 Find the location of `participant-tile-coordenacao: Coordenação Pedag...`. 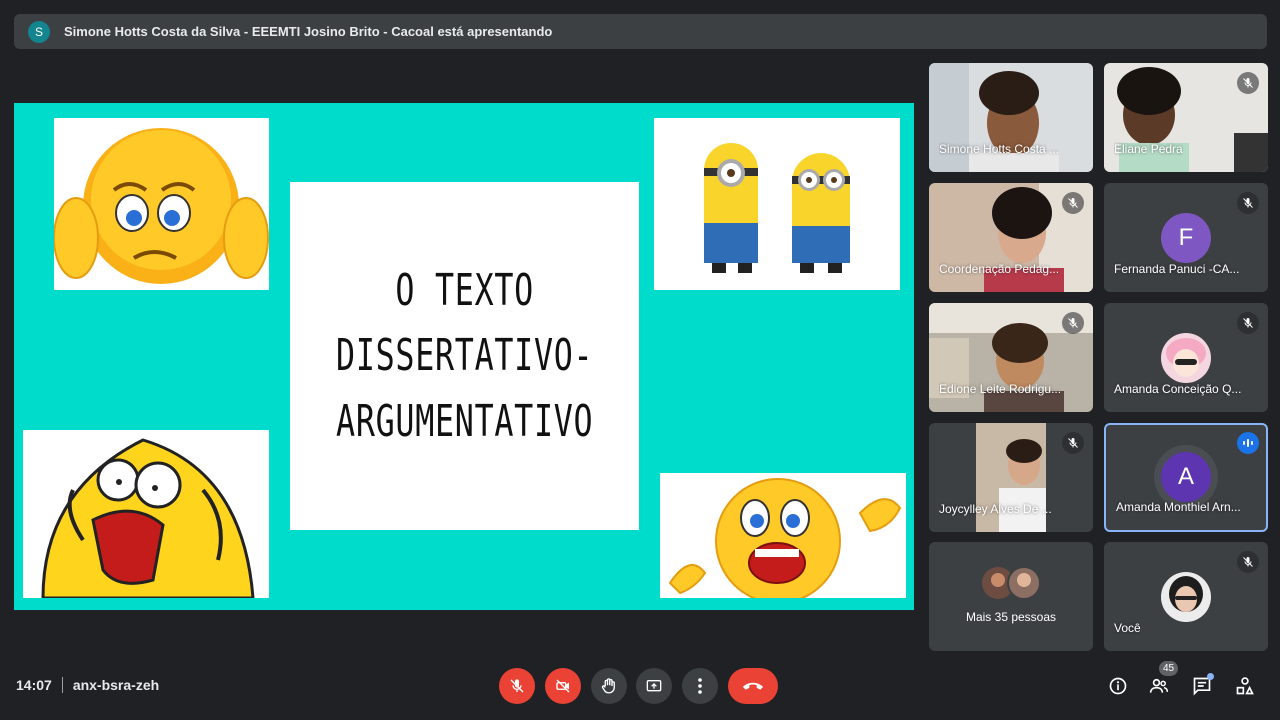

participant-tile-coordenacao: Coordenação Pedag... is located at coordinates (1011, 237).